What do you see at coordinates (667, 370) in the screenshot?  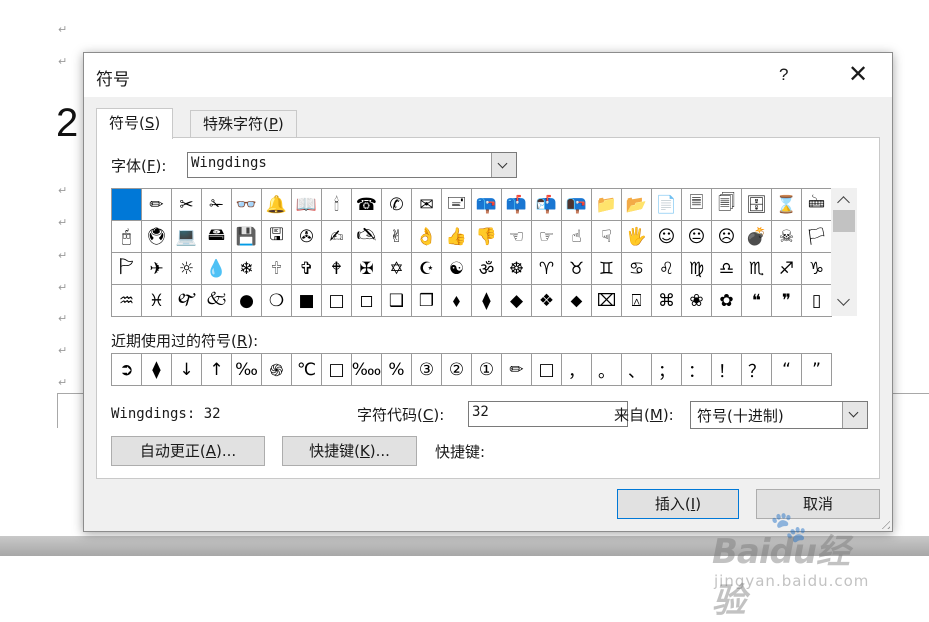 I see `recent-symbol-cell: ；` at bounding box center [667, 370].